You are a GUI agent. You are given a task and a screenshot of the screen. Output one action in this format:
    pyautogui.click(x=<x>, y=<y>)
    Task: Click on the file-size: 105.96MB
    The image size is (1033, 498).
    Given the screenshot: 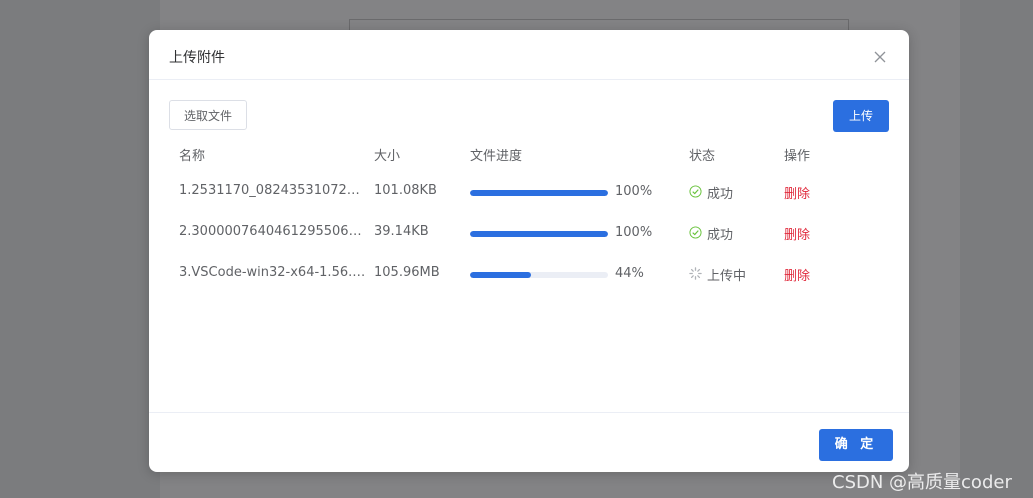 What is the action you would take?
    pyautogui.click(x=407, y=272)
    